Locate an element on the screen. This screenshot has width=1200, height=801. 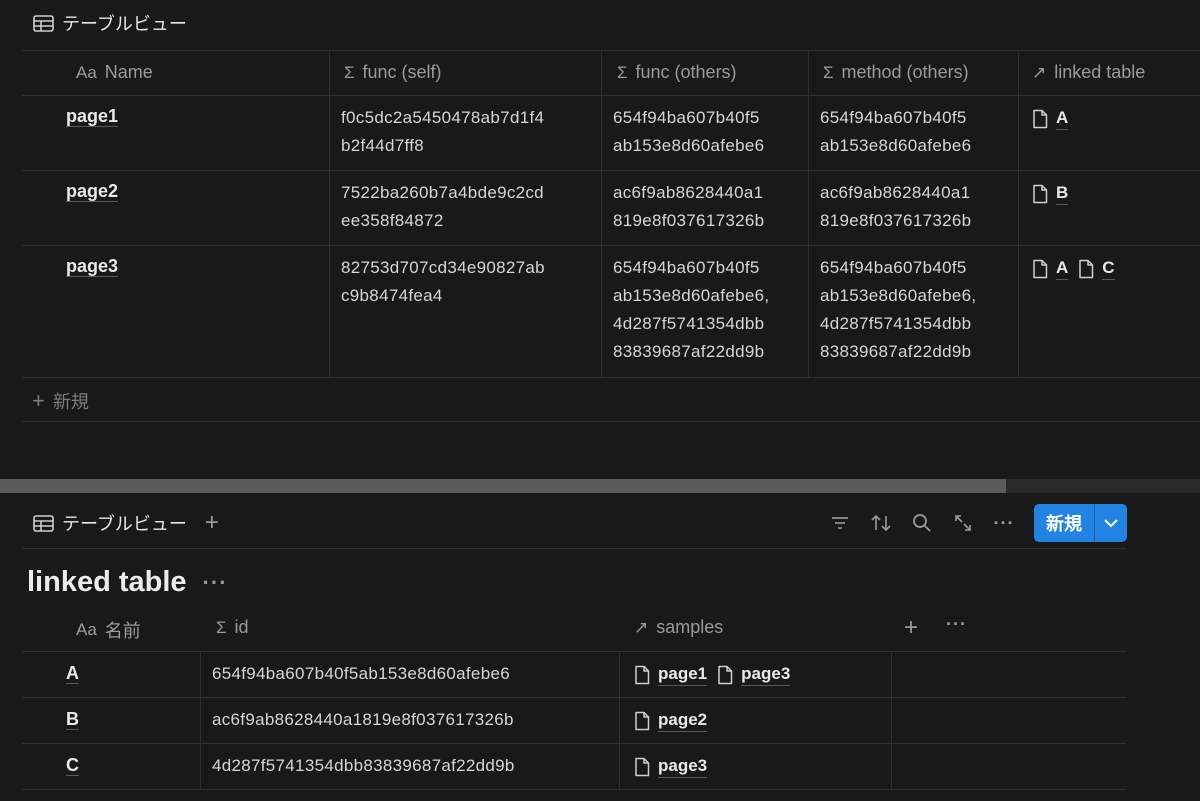
top-view-tab-label: テーブルビュー is located at coordinates (124, 24).